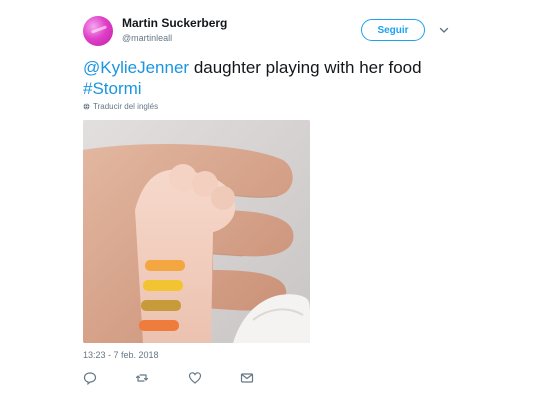  What do you see at coordinates (112, 88) in the screenshot?
I see `hashtag-link: #Stormi` at bounding box center [112, 88].